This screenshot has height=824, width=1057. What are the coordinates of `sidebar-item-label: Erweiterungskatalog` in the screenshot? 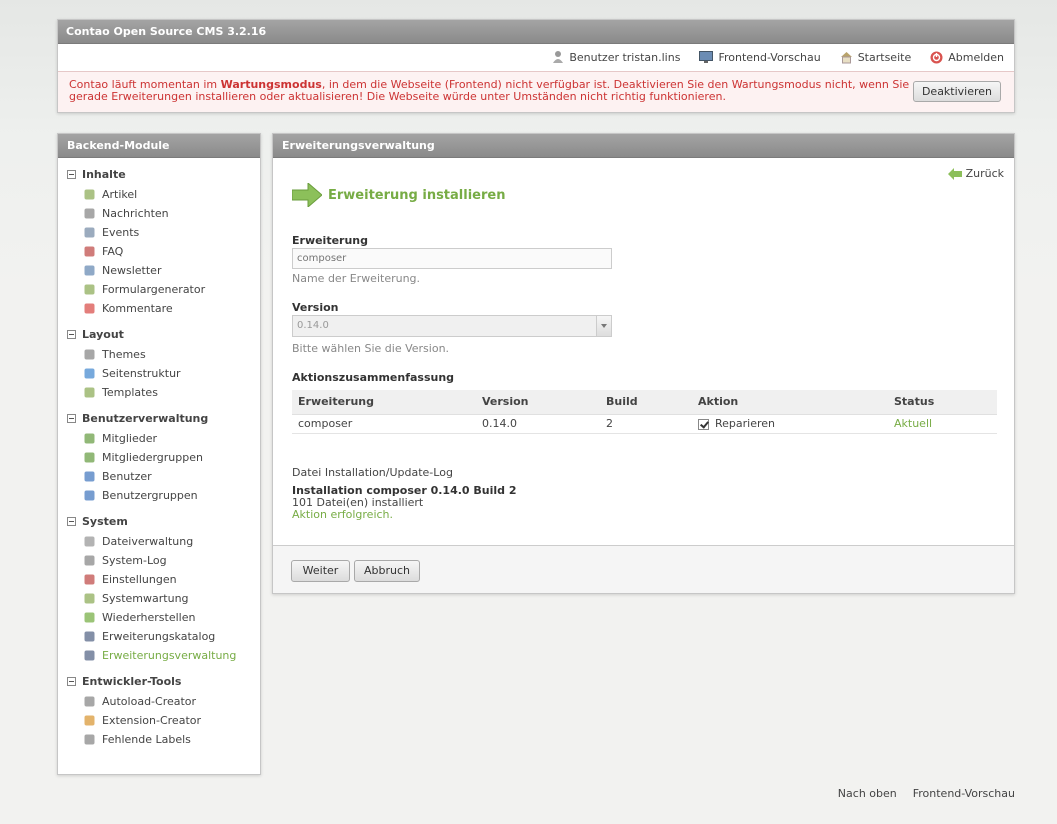 It's located at (159, 636).